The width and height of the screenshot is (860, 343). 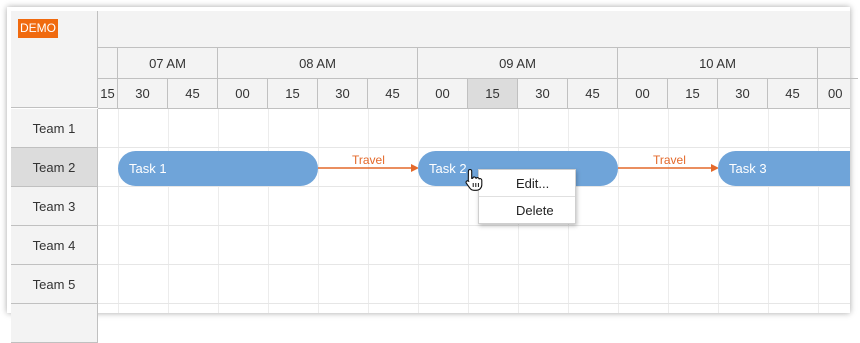 What do you see at coordinates (474, 179) in the screenshot?
I see `hand-pointer-icon` at bounding box center [474, 179].